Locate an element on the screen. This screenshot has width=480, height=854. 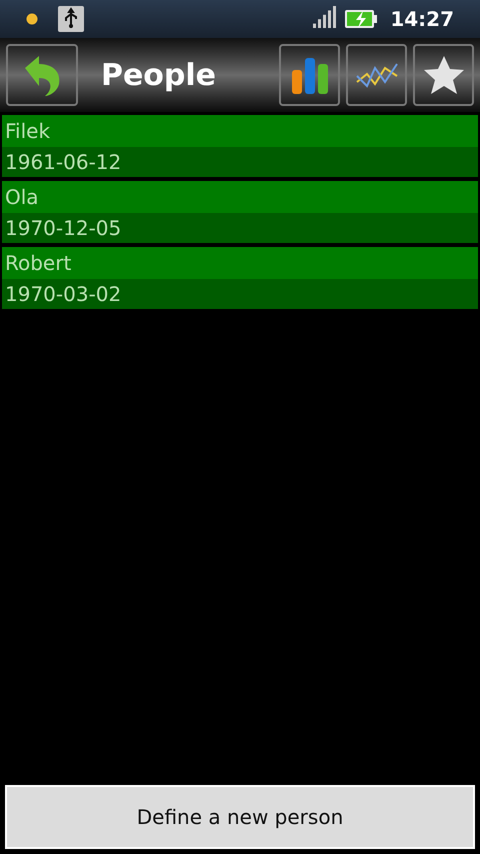
favorites-button is located at coordinates (443, 75).